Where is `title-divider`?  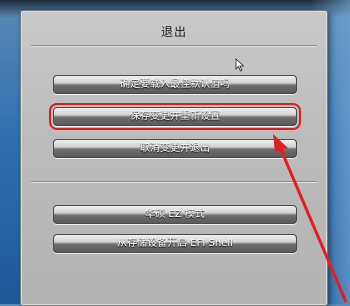
title-divider is located at coordinates (174, 46).